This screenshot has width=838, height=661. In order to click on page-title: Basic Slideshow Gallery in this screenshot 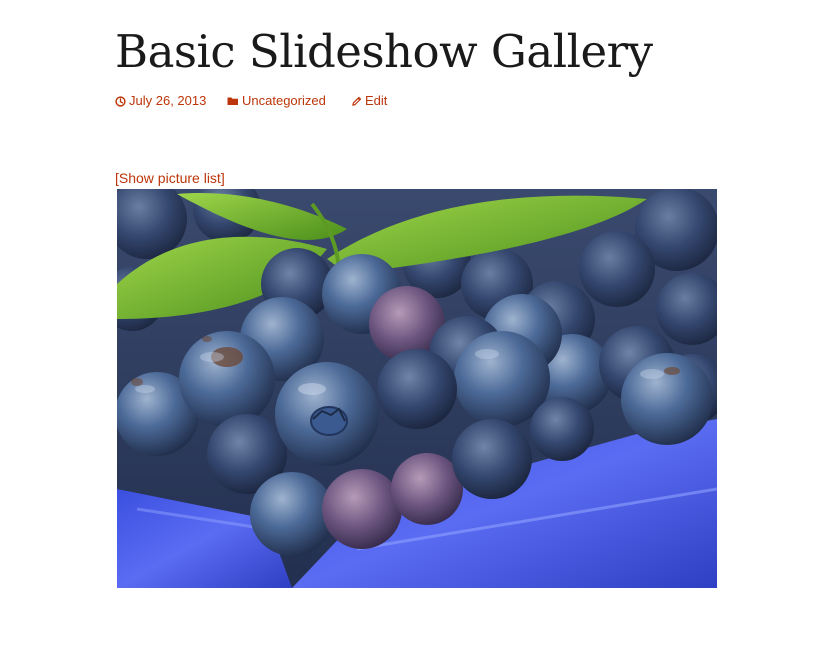, I will do `click(384, 51)`.